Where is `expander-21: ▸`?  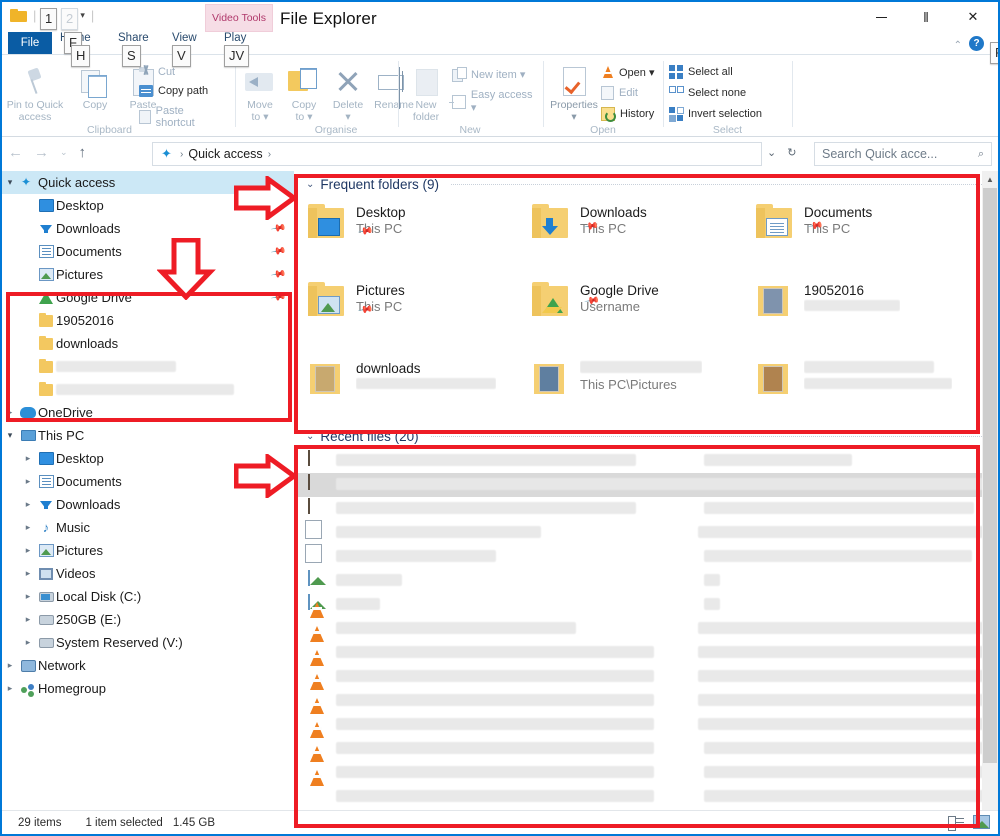 expander-21: ▸ is located at coordinates (10, 665).